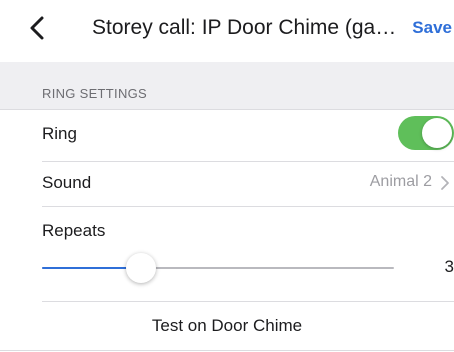 The image size is (454, 352). What do you see at coordinates (400, 181) in the screenshot?
I see `sound-value: Animal 2` at bounding box center [400, 181].